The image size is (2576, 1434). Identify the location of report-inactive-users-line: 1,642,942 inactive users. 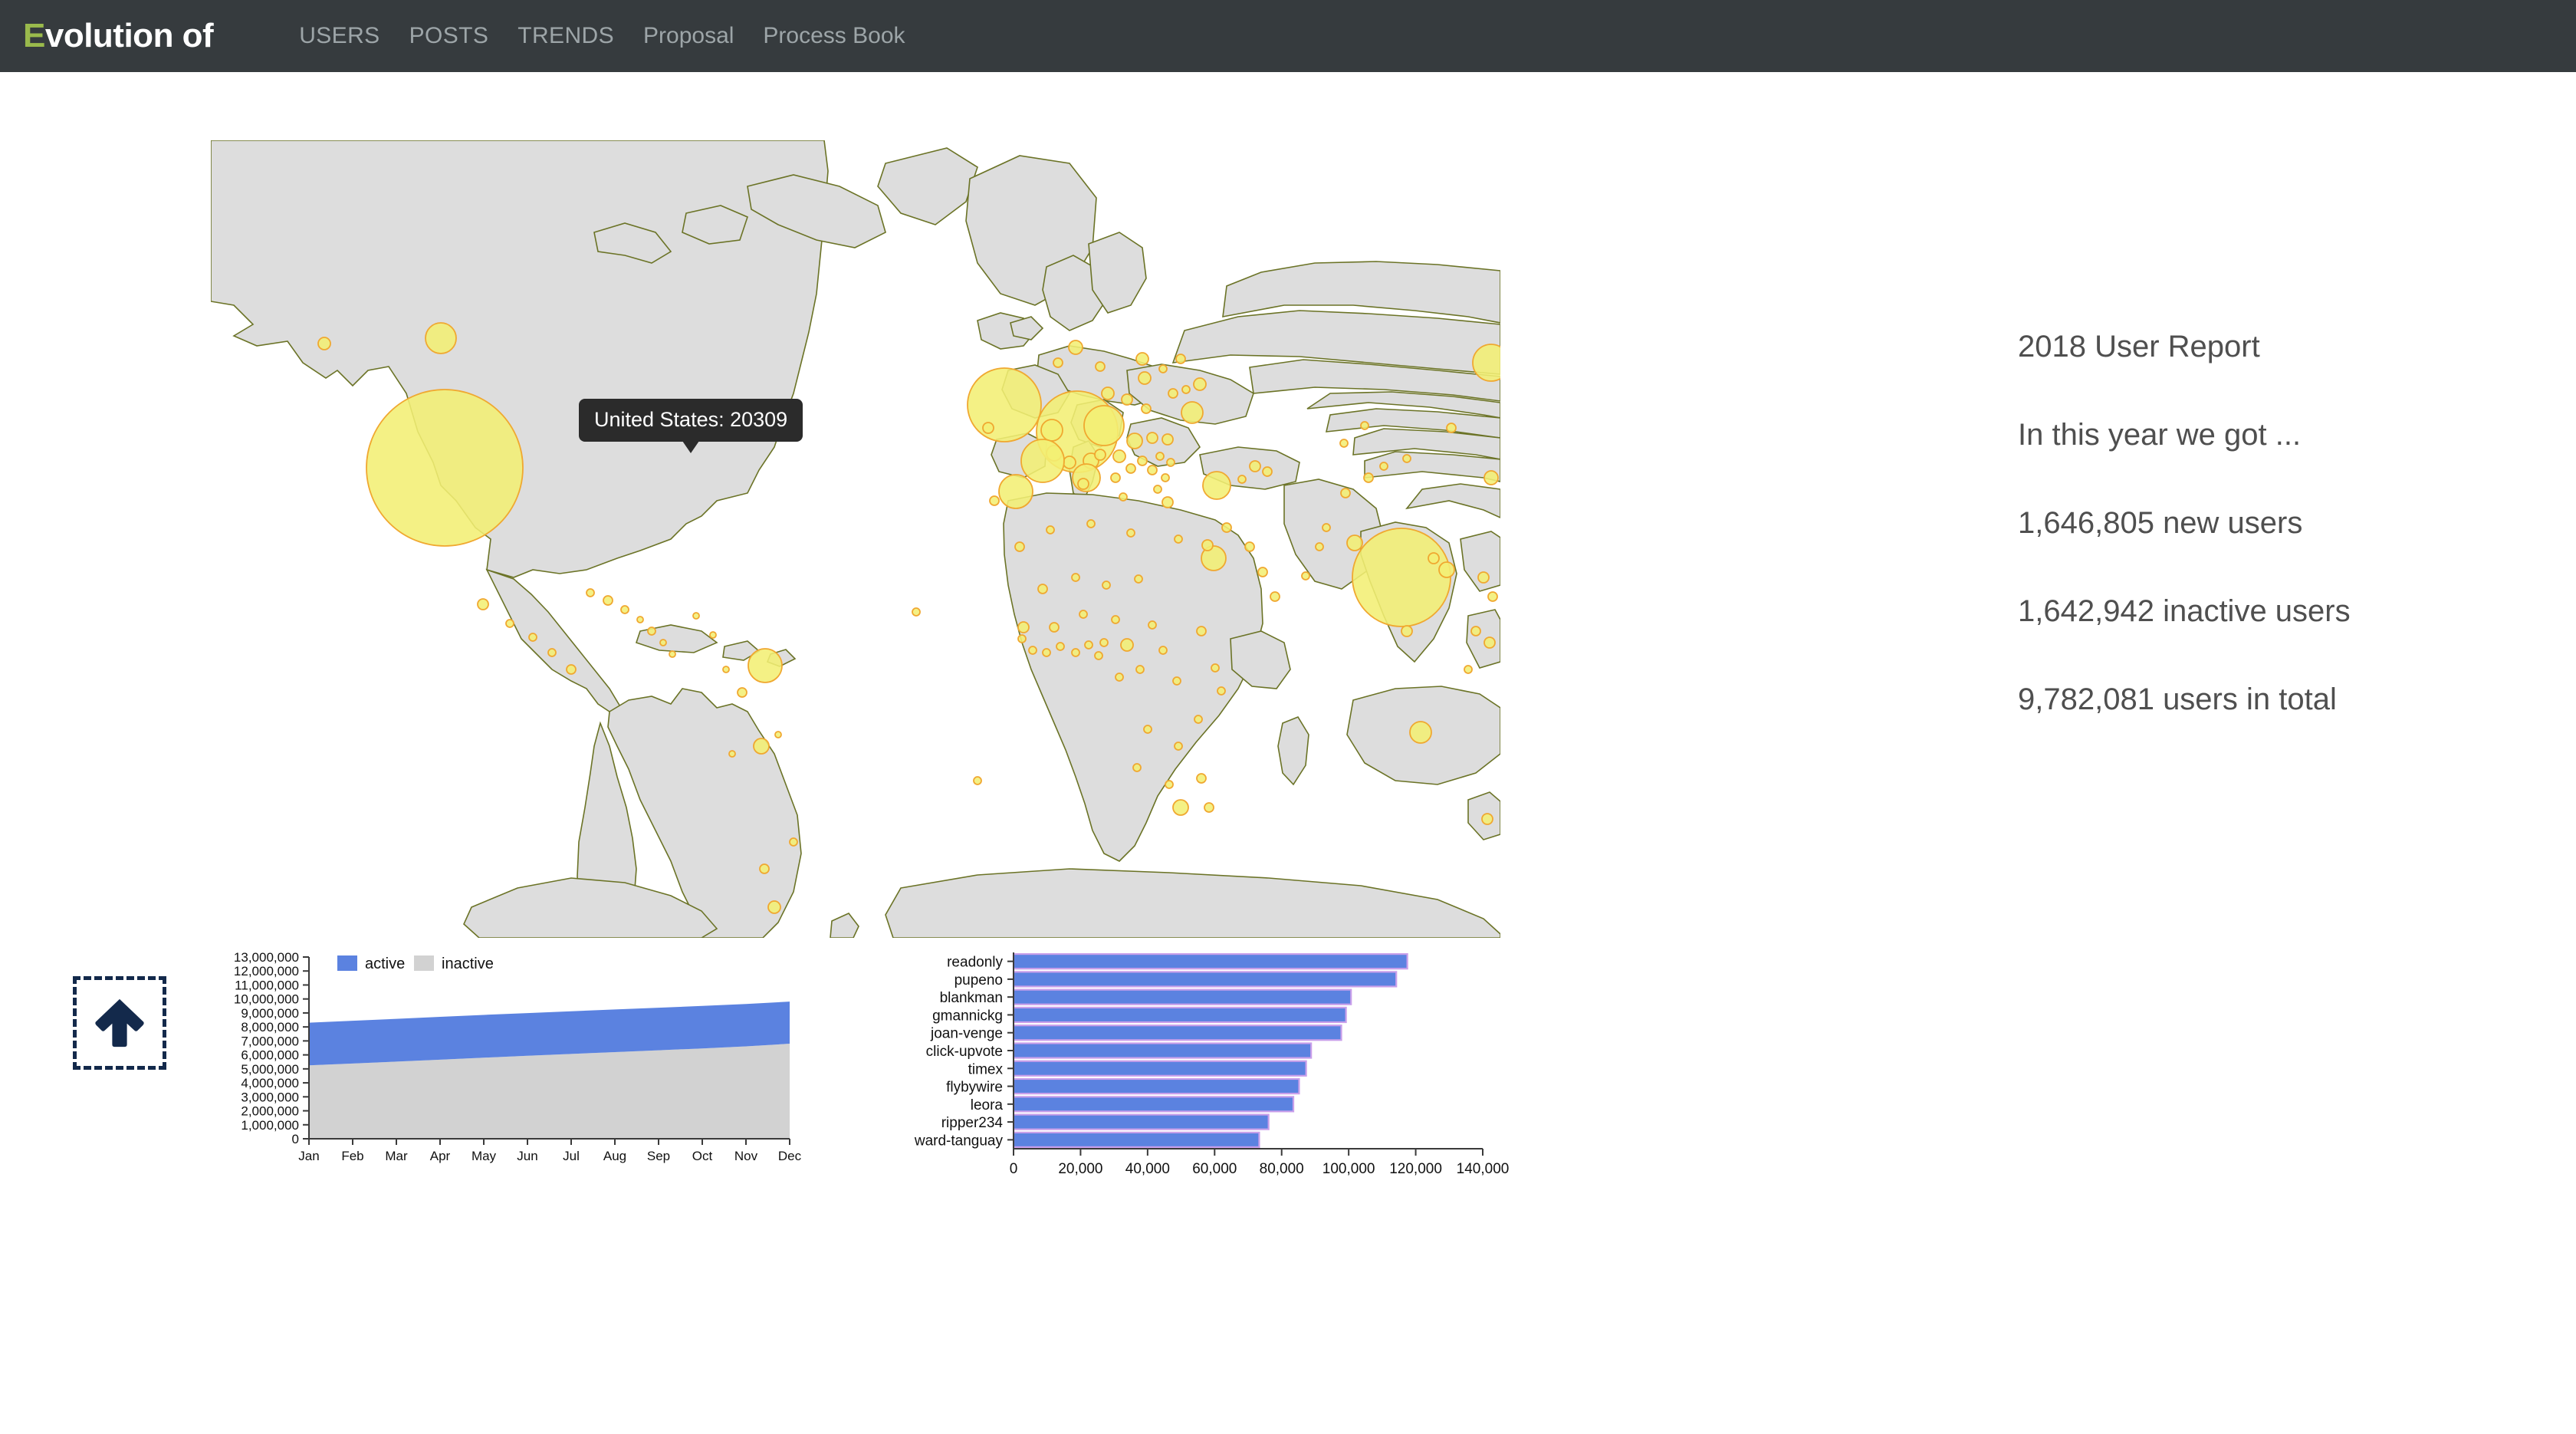
(2184, 611).